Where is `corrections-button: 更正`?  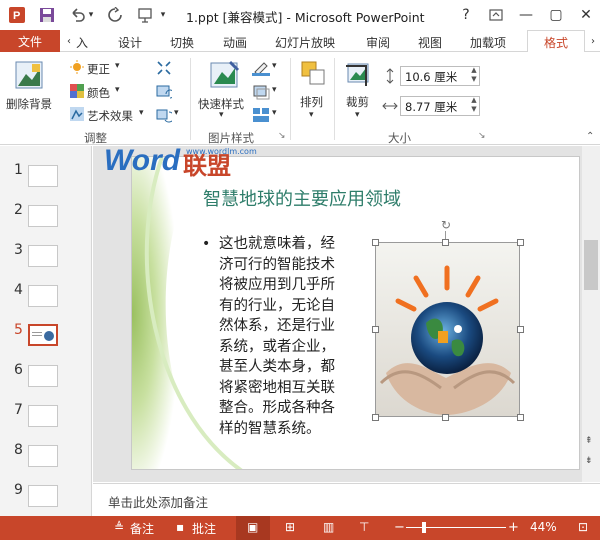 corrections-button: 更正 is located at coordinates (98, 69).